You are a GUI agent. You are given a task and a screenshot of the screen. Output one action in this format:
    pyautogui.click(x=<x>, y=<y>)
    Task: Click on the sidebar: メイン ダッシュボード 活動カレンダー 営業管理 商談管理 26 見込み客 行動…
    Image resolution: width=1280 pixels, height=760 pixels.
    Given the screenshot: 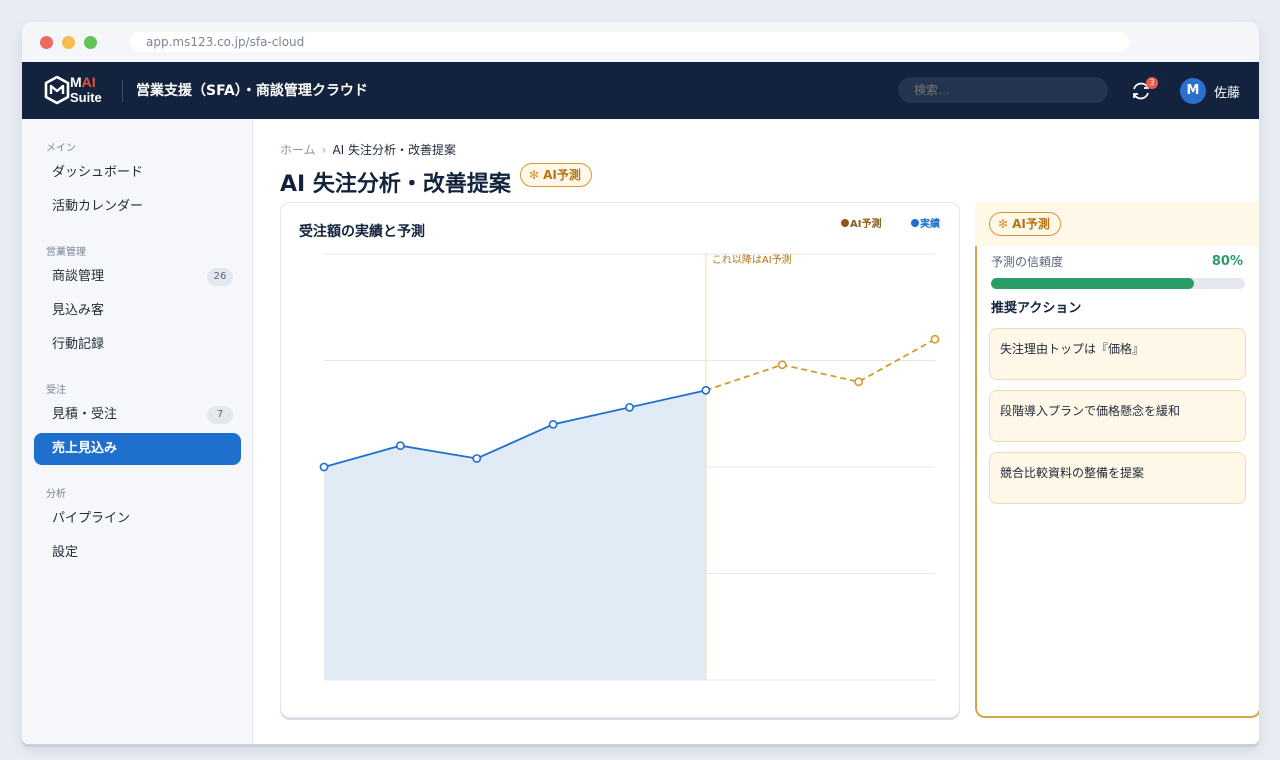 What is the action you would take?
    pyautogui.click(x=137, y=431)
    